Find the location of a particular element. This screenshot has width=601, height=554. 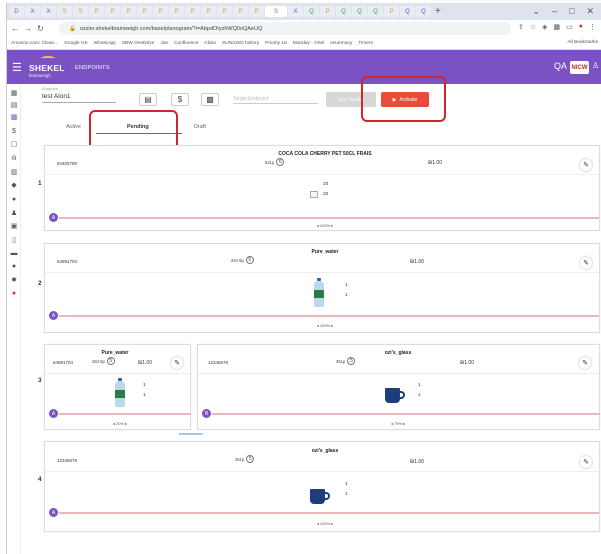

zoom-control: ◂ 79% ▸ is located at coordinates (398, 423).